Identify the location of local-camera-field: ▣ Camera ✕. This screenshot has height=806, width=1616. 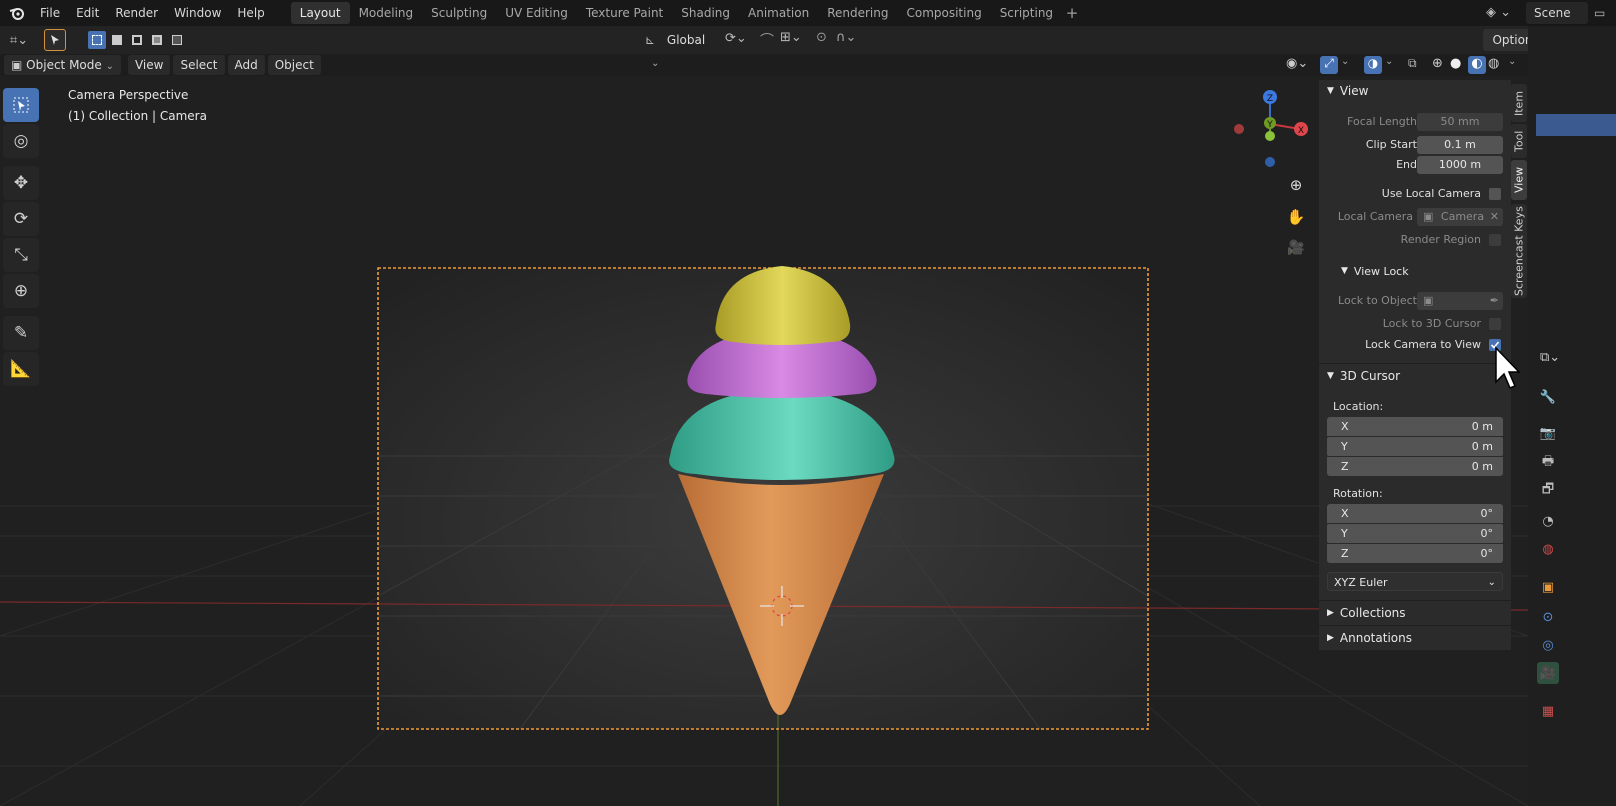
(1460, 217).